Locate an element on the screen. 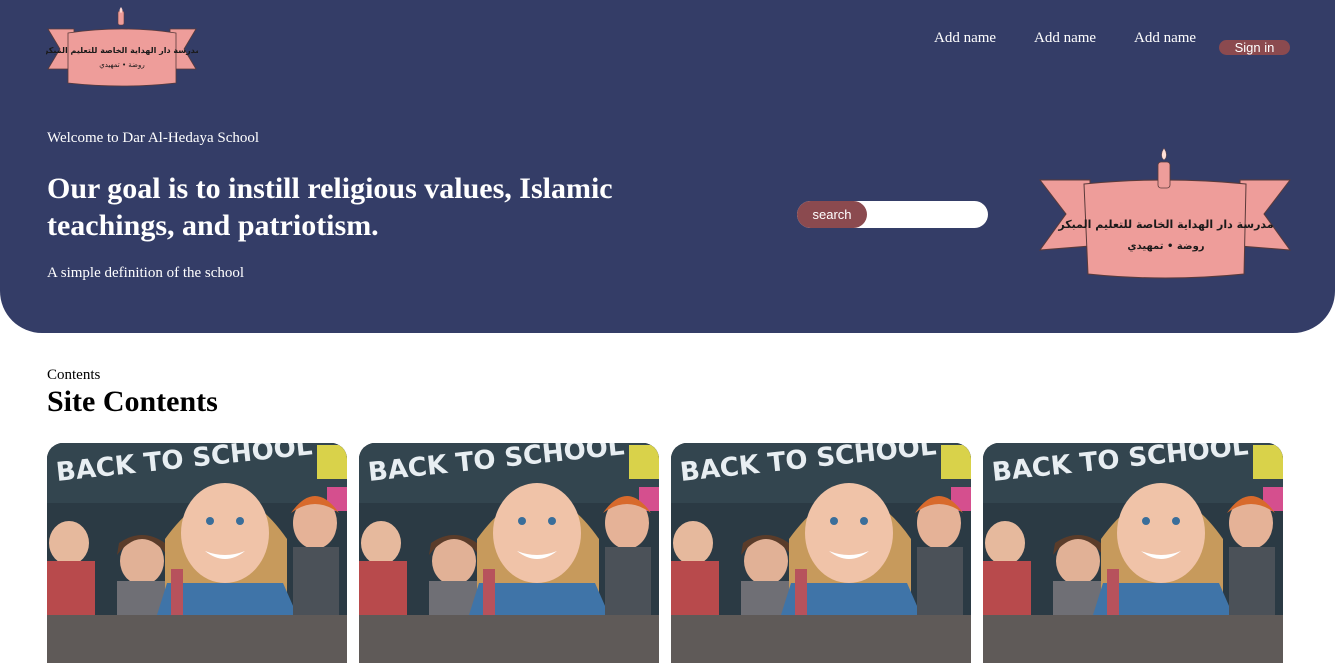 The width and height of the screenshot is (1335, 663). sign-in-button: Sign in is located at coordinates (1254, 47).